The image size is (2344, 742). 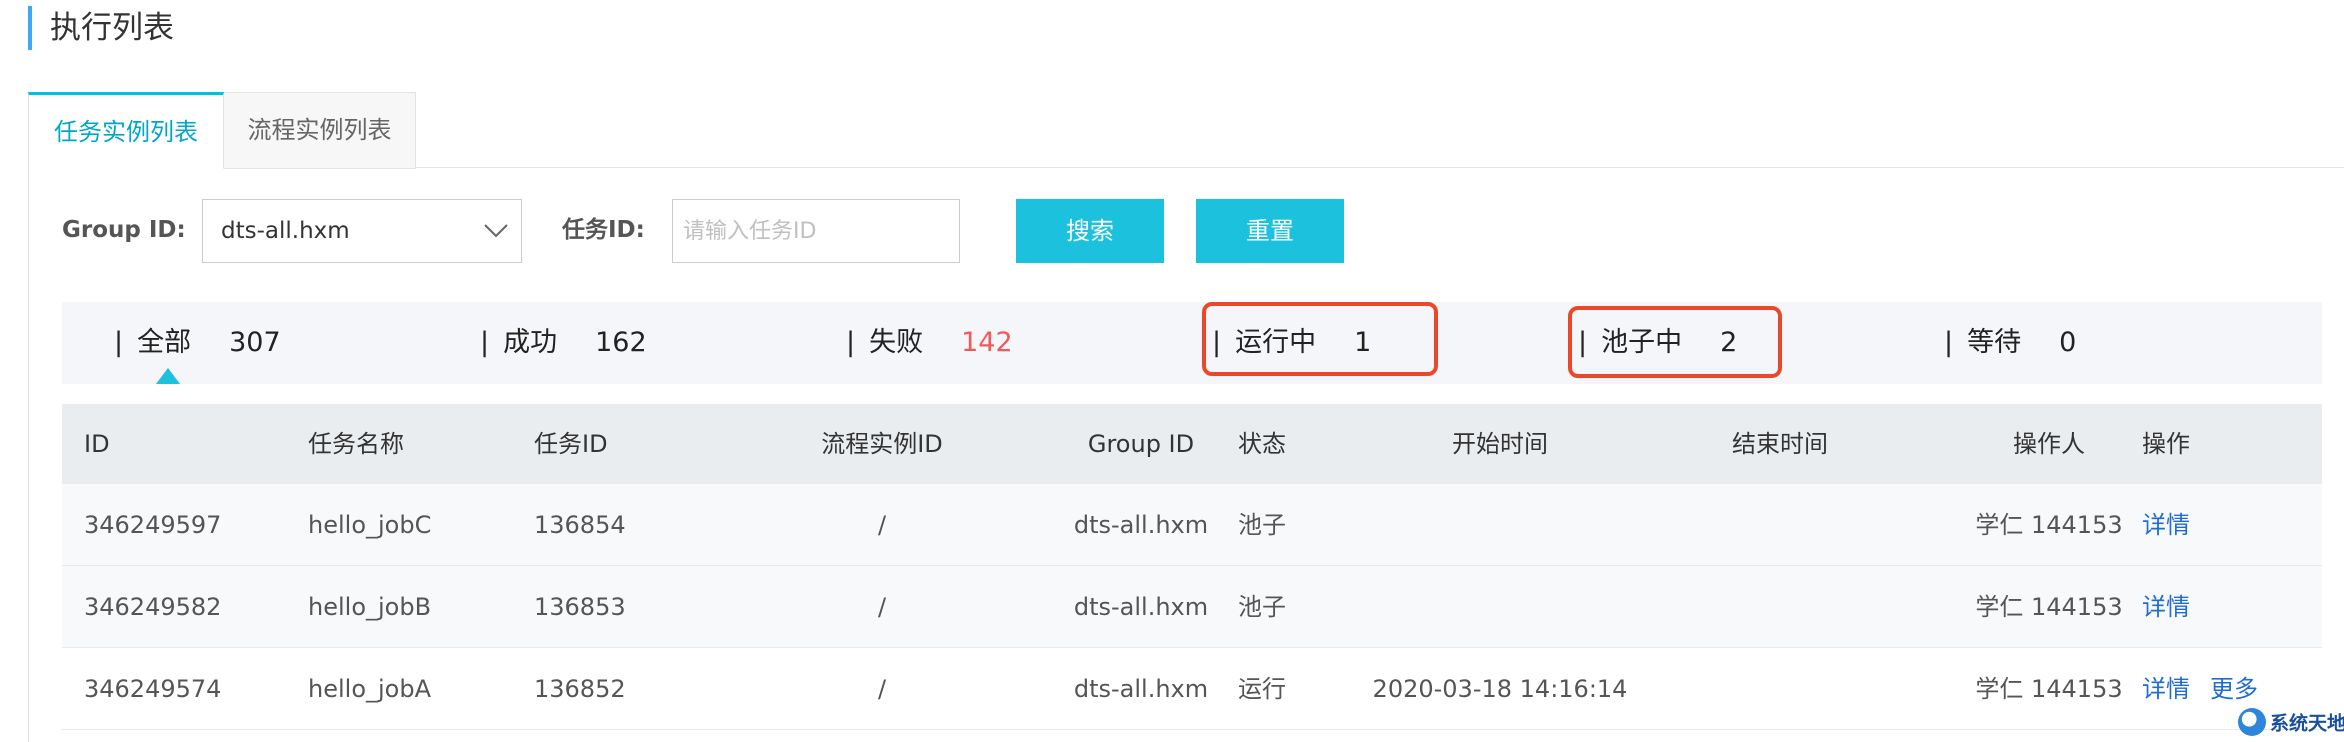 I want to click on cell-status: 运行, so click(x=1262, y=689).